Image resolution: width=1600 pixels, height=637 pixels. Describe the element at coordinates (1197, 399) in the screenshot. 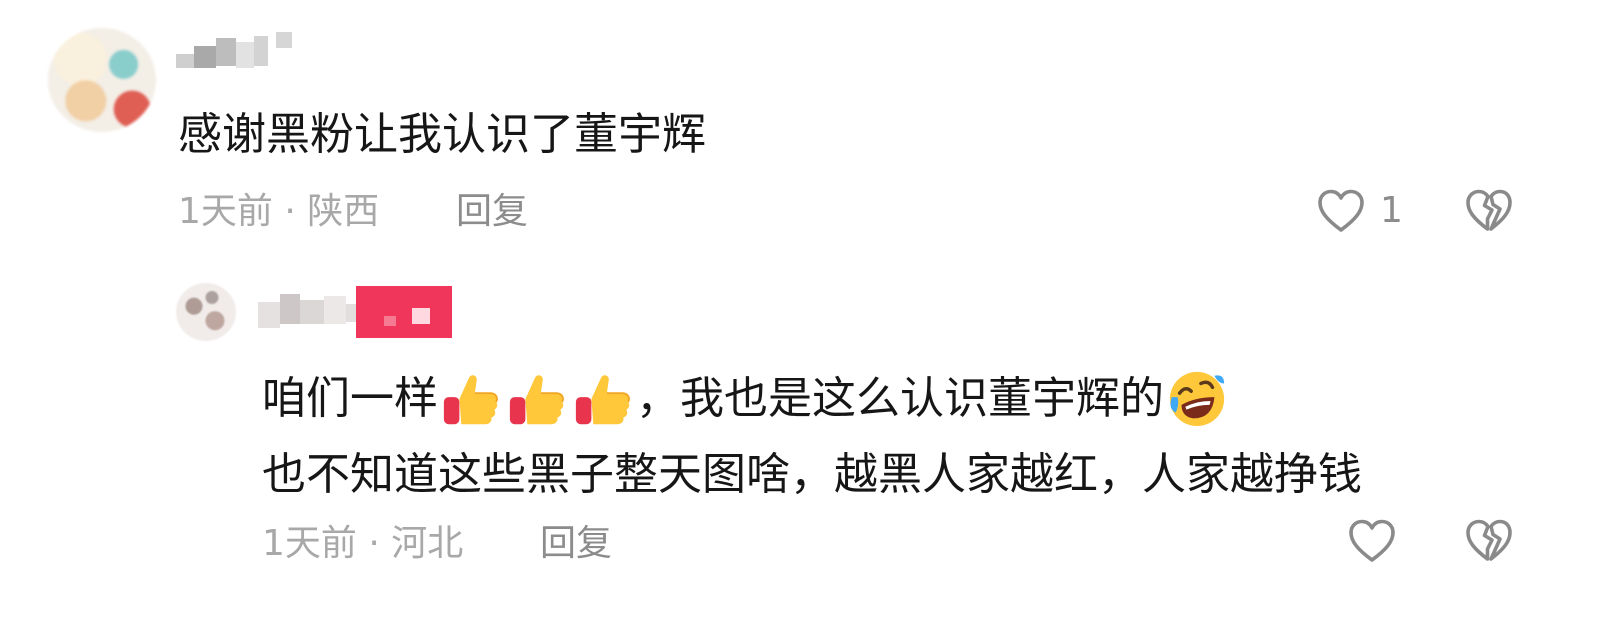

I see `rolling-on-floor-laughing-emoji` at that location.